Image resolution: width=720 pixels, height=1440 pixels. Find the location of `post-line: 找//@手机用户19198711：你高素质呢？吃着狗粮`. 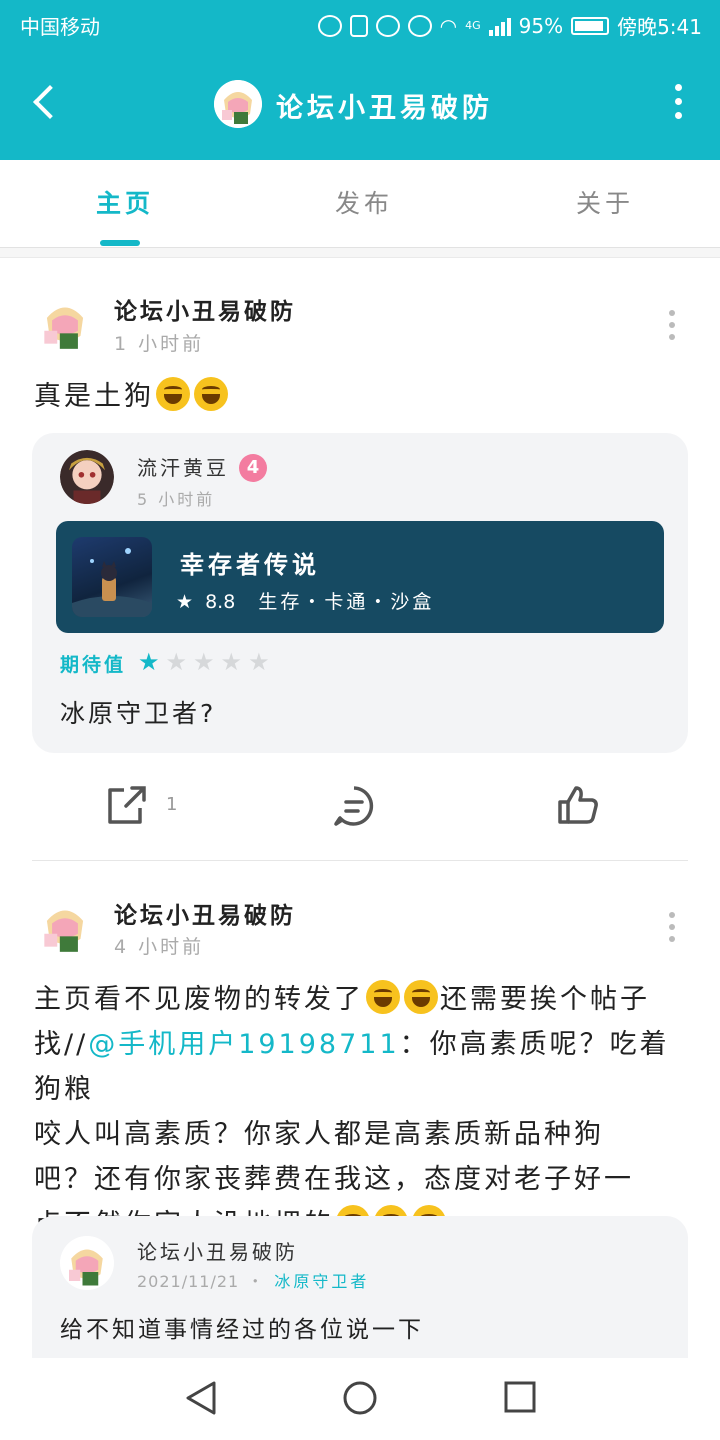

post-line: 找//@手机用户19198711：你高素质呢？吃着狗粮 is located at coordinates (364, 1067).